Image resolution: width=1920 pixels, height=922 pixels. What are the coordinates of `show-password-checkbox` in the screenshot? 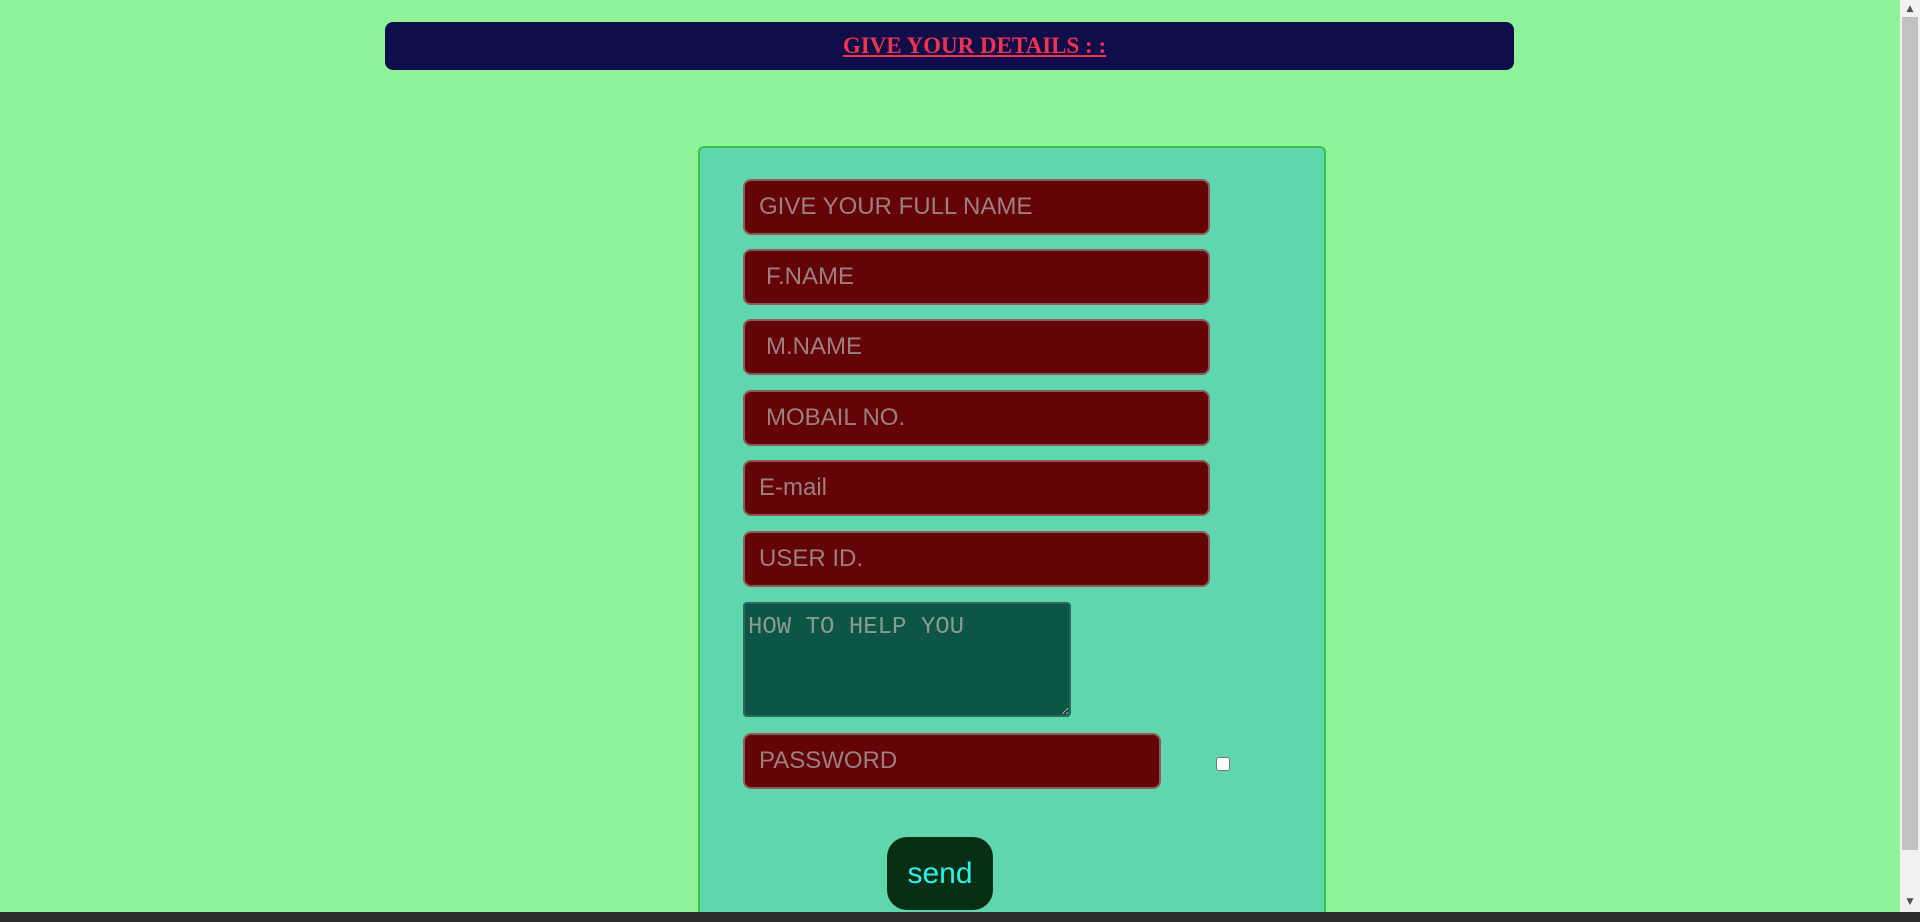 It's located at (1223, 764).